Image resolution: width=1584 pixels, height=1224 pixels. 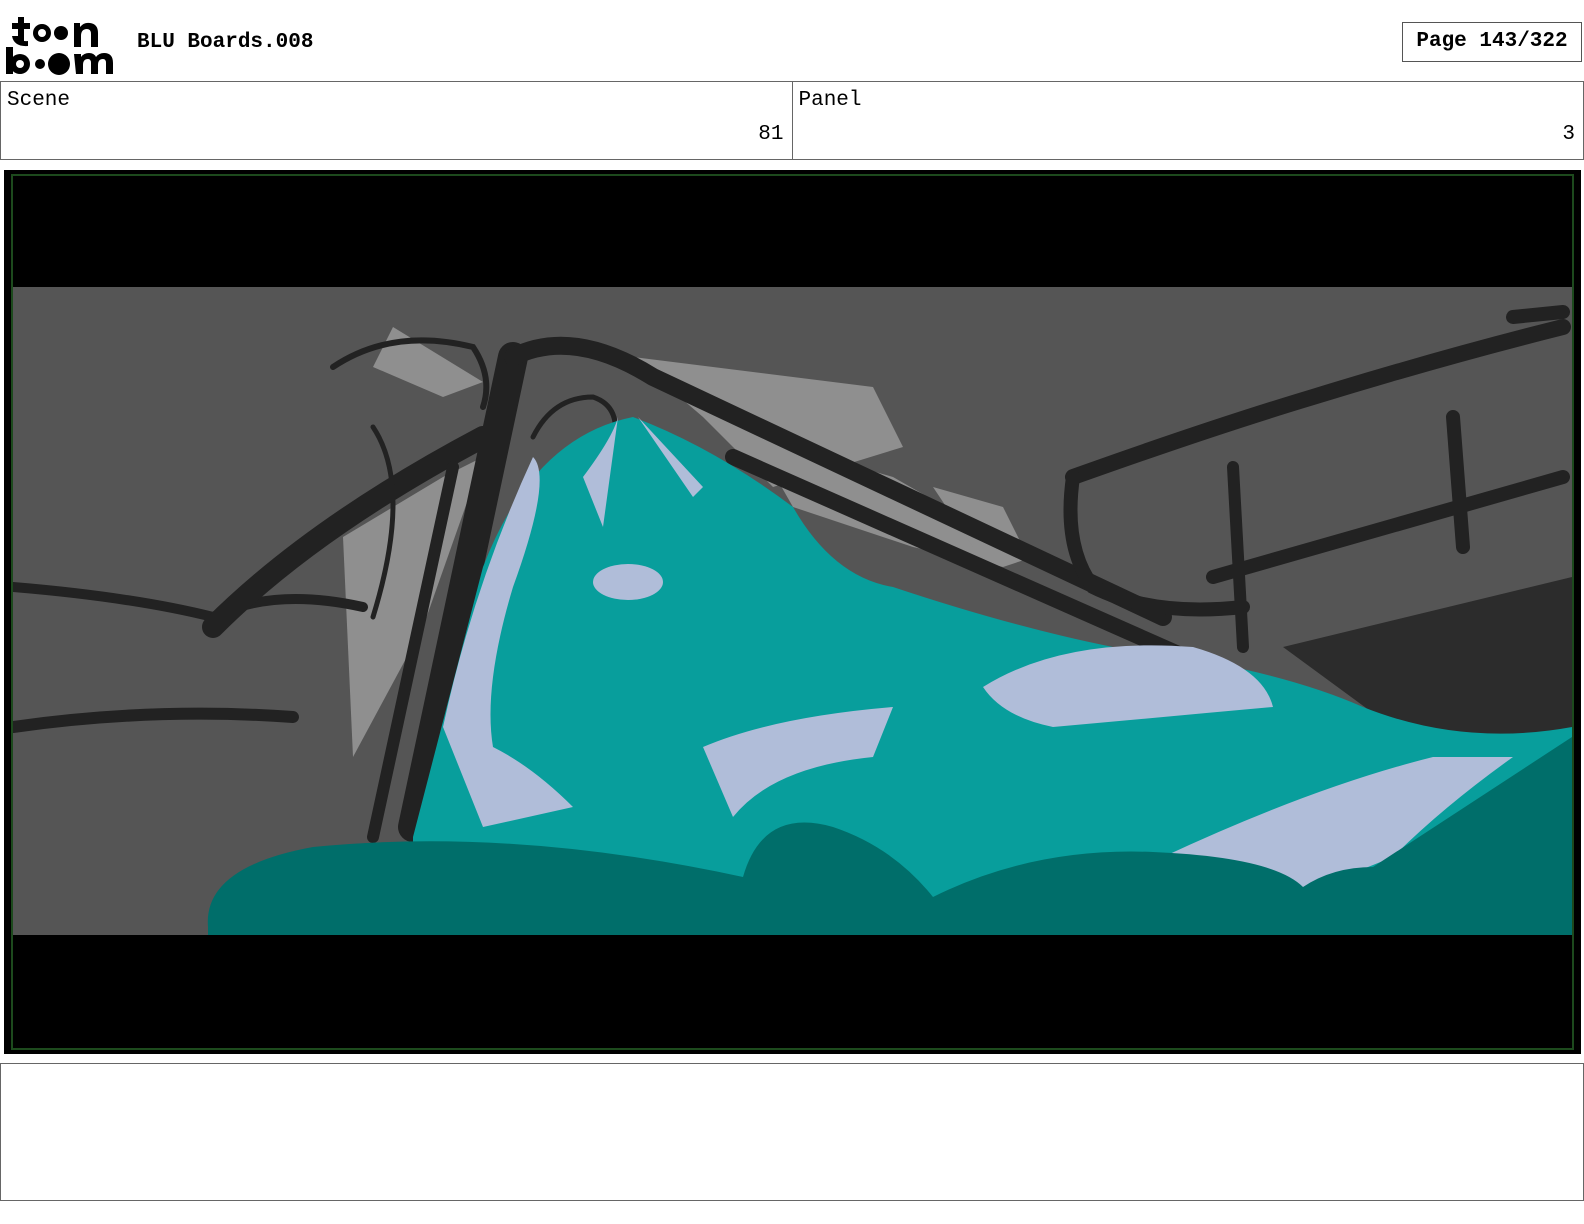 I want to click on notes-box, so click(x=792, y=1132).